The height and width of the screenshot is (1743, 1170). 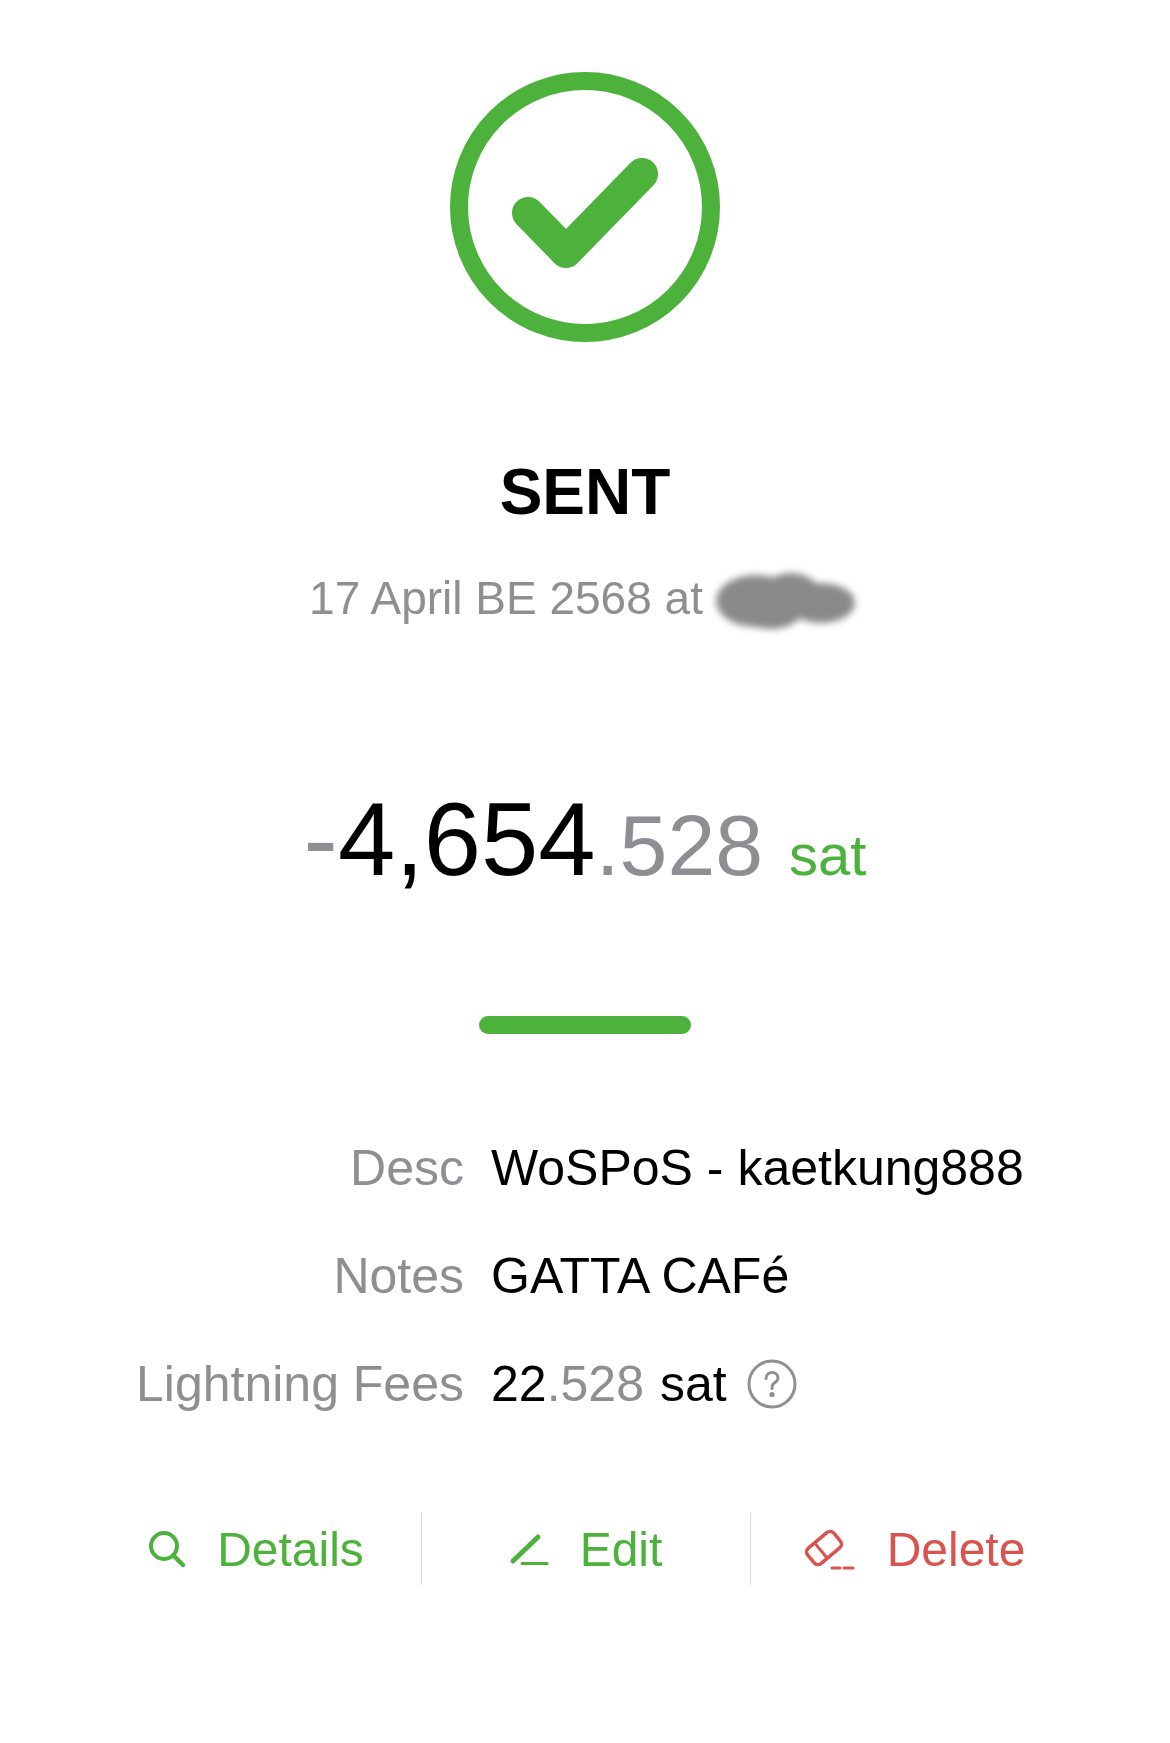 What do you see at coordinates (256, 1549) in the screenshot?
I see `details-button: Details` at bounding box center [256, 1549].